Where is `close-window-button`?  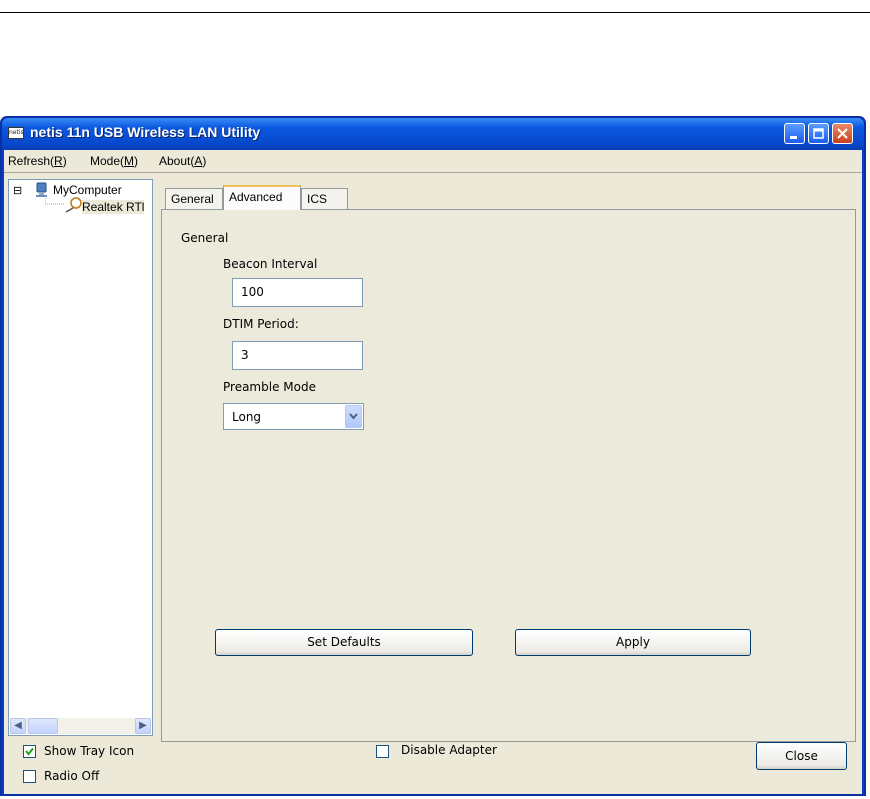
close-window-button is located at coordinates (842, 133).